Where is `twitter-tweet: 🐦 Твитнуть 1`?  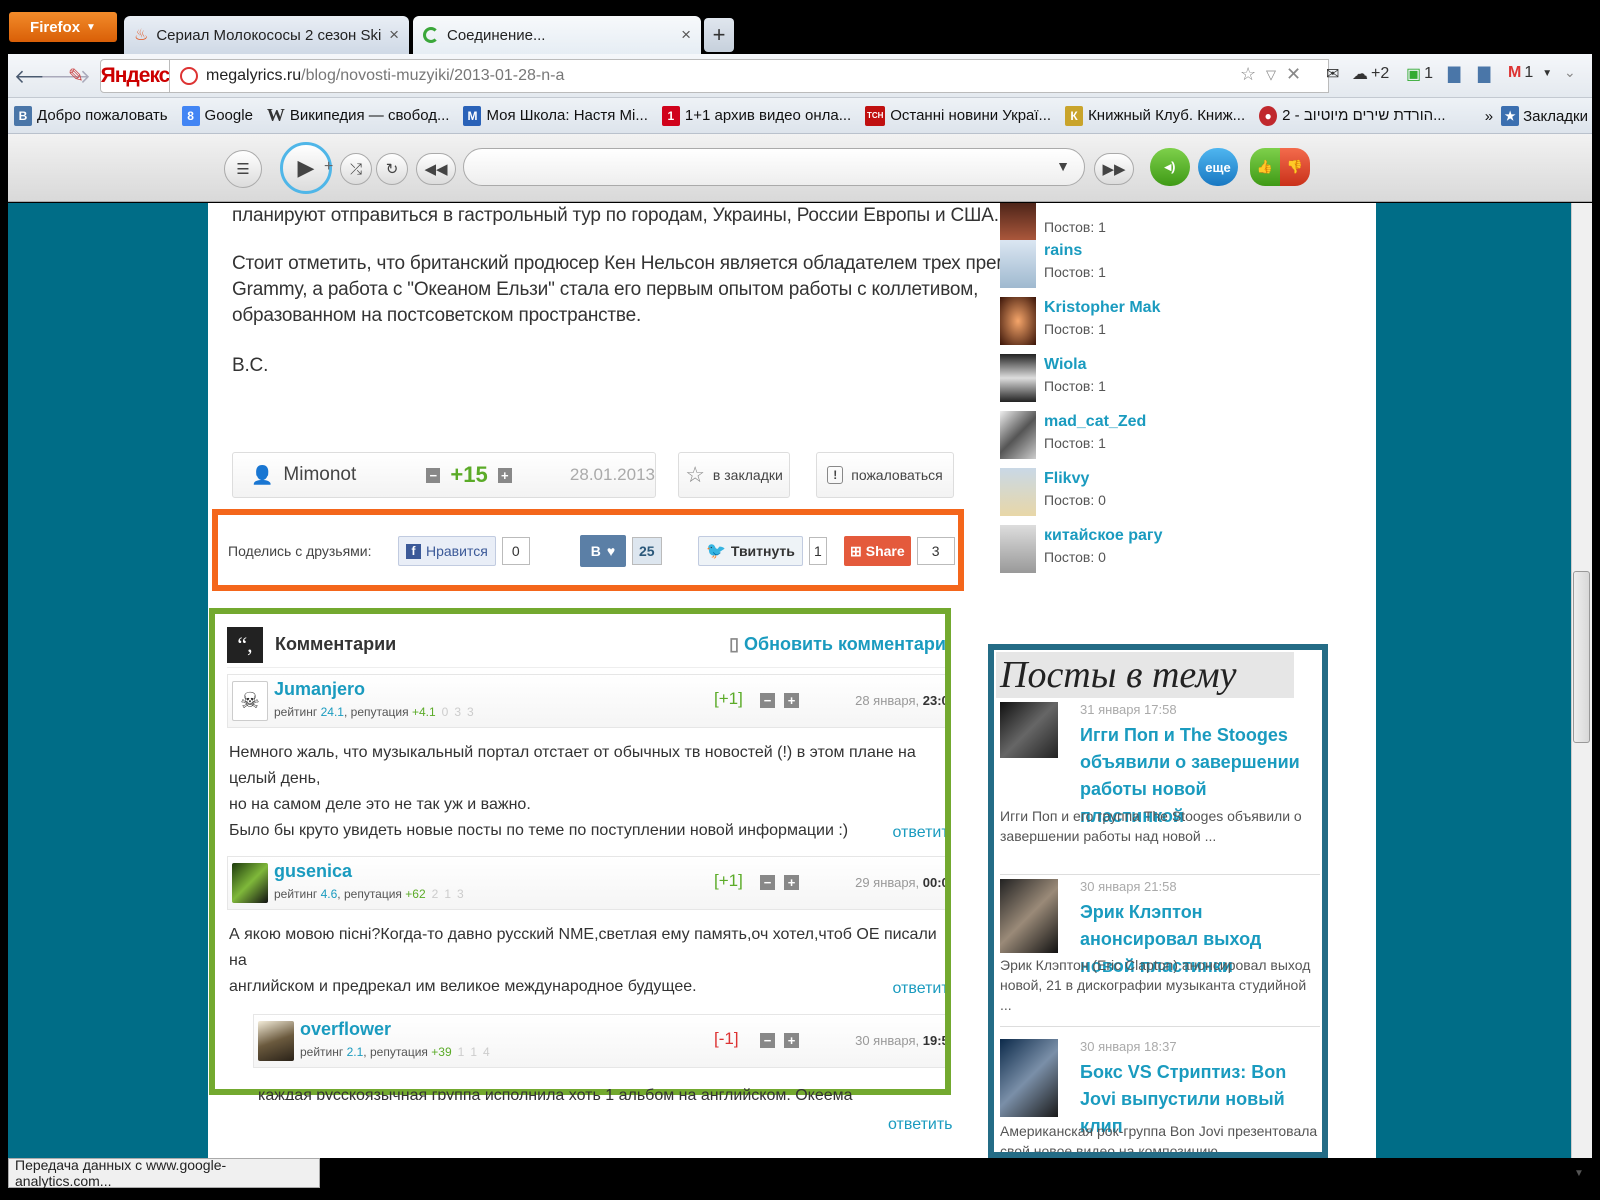 twitter-tweet: 🐦 Твитнуть 1 is located at coordinates (762, 551).